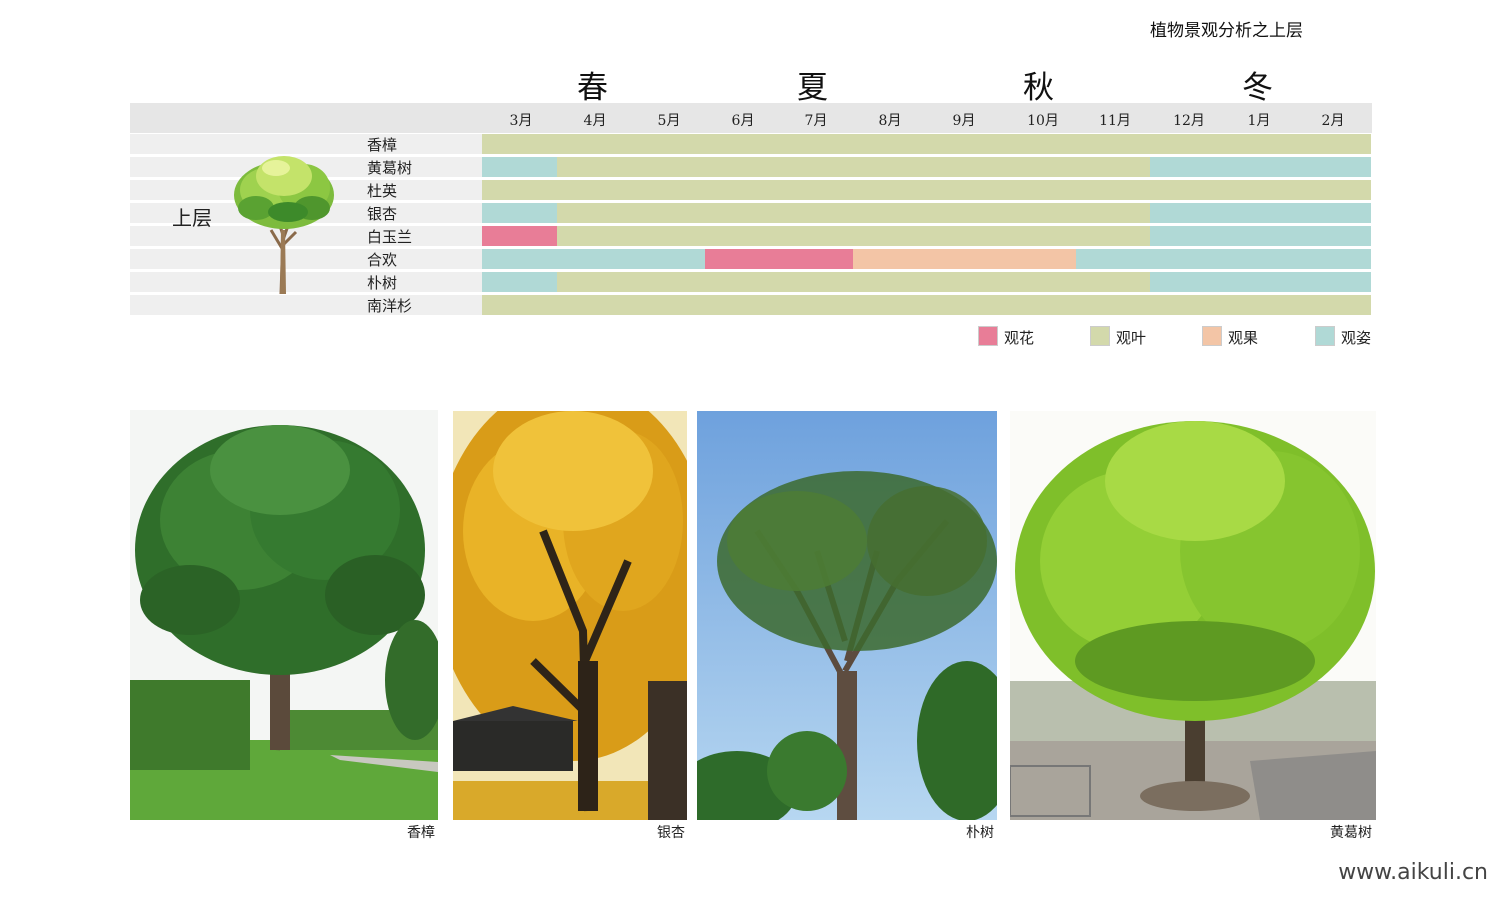  Describe the element at coordinates (306, 305) in the screenshot. I see `row-background` at that location.